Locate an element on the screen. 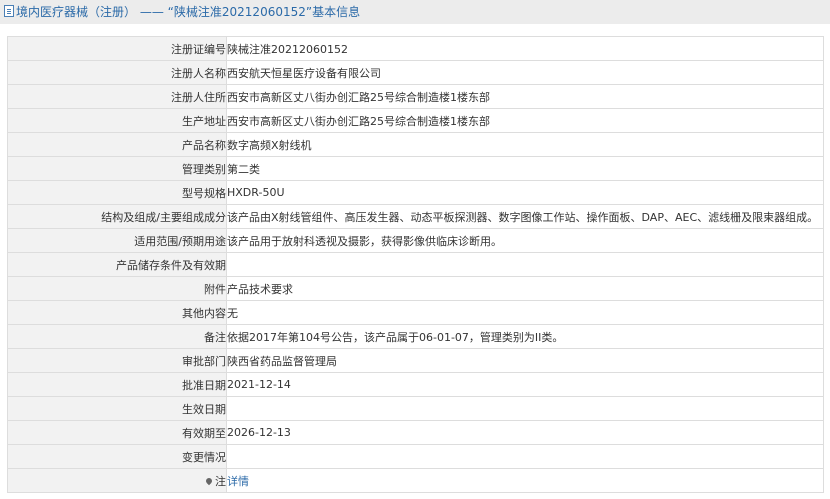 The width and height of the screenshot is (830, 499). note-row: 注详情 is located at coordinates (415, 480).